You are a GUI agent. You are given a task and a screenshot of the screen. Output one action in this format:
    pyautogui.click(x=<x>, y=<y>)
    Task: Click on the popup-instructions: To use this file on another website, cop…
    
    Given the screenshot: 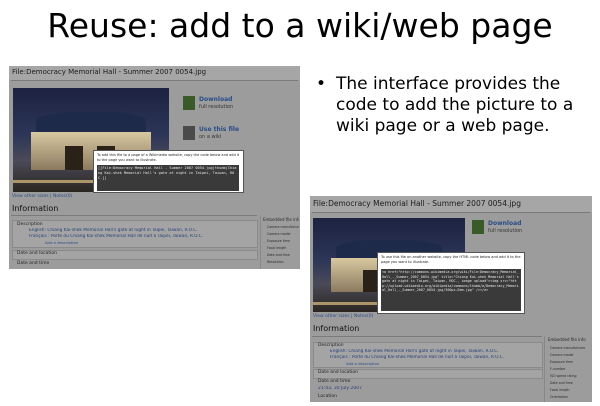 What is the action you would take?
    pyautogui.click(x=451, y=259)
    